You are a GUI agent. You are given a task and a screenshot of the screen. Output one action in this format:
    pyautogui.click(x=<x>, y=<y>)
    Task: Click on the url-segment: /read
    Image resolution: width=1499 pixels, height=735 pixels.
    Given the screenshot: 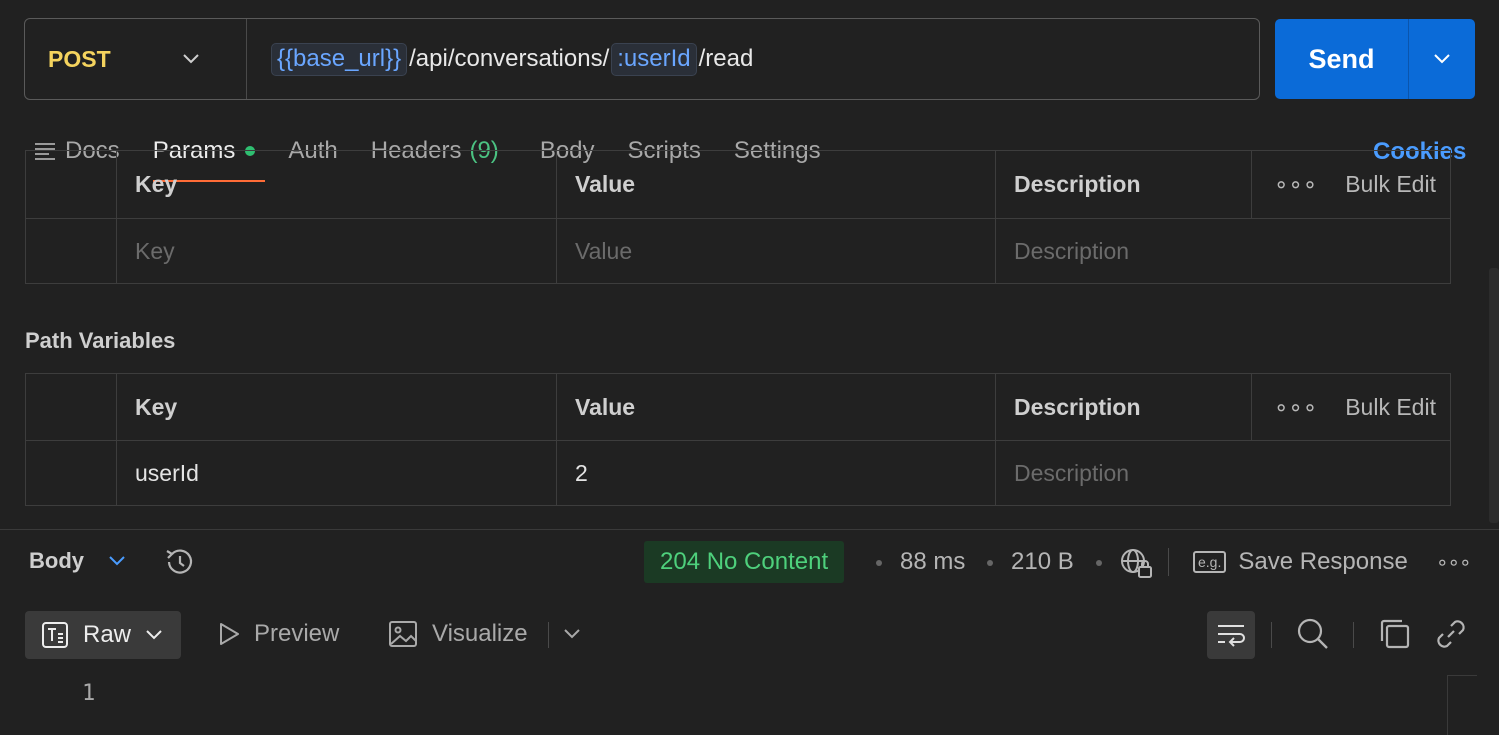 What is the action you would take?
    pyautogui.click(x=726, y=58)
    